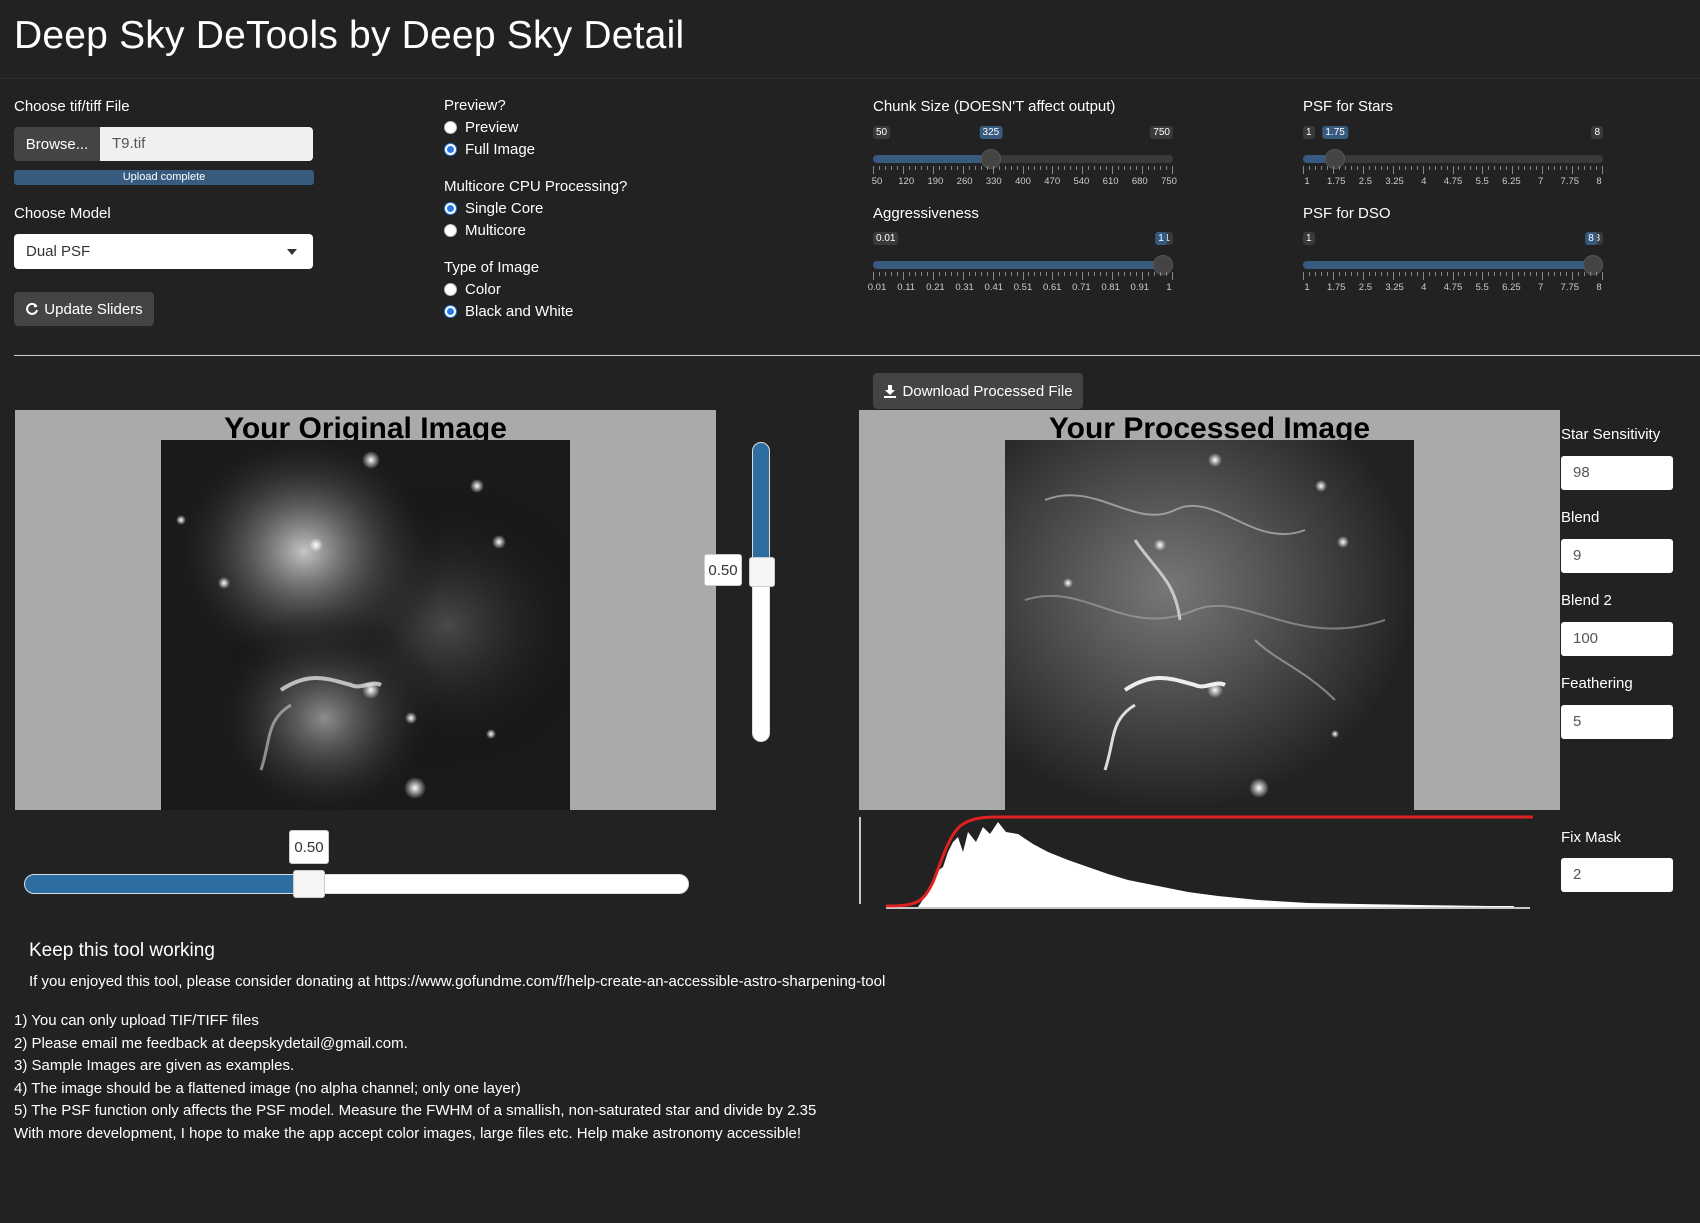 Image resolution: width=1700 pixels, height=1223 pixels. I want to click on download-label: Download Processed File, so click(987, 391).